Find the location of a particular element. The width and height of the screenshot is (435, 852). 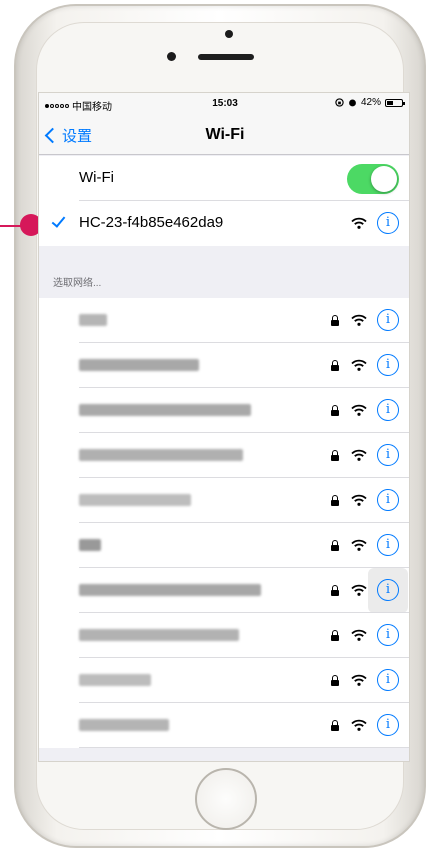

page-title: Wi-Fi is located at coordinates (225, 134).